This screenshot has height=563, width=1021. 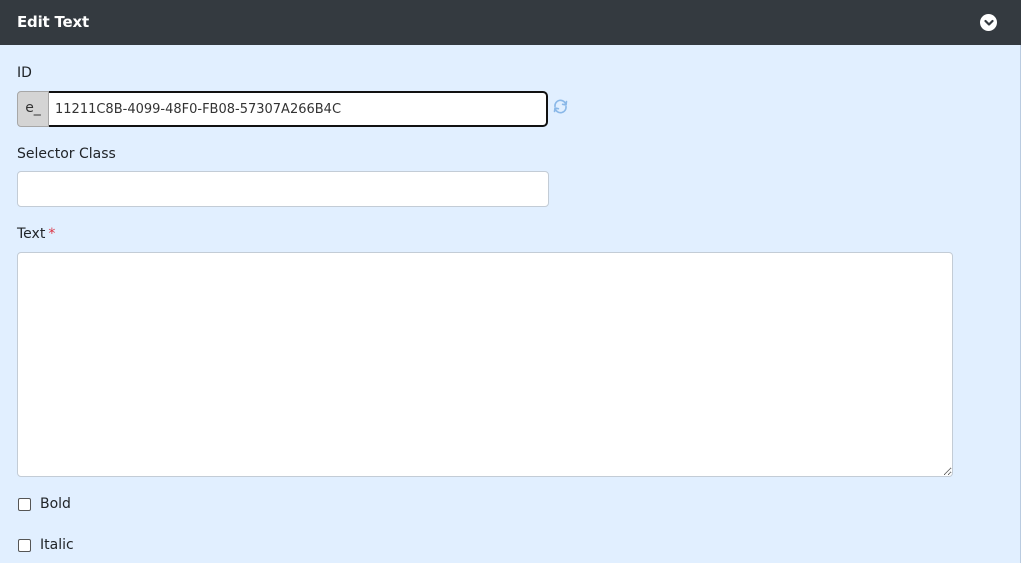 I want to click on italic-option: Italic, so click(x=45, y=545).